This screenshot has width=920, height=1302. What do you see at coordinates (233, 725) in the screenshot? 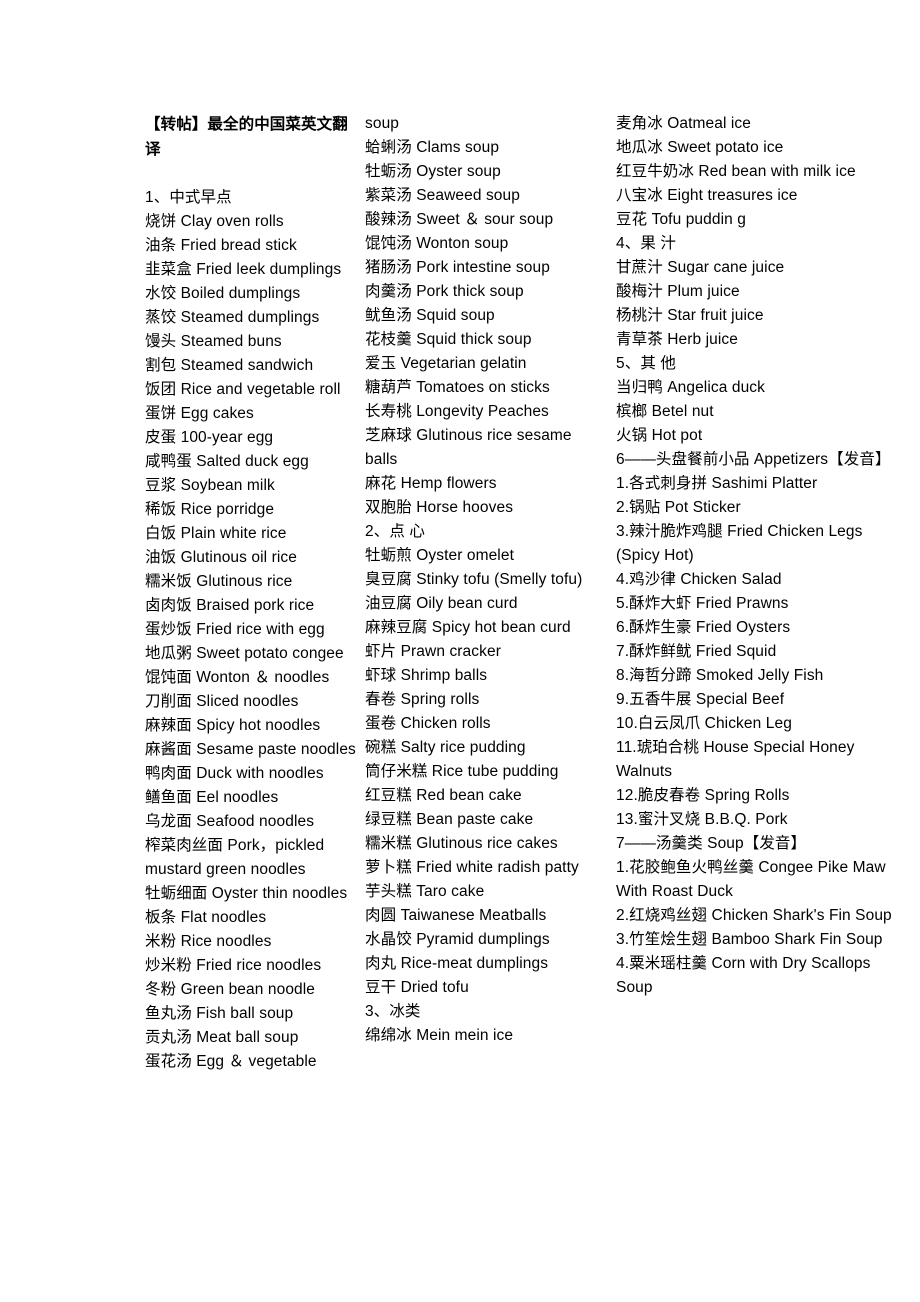
I see `text-line: 麻辣面 Spicy hot noodles` at bounding box center [233, 725].